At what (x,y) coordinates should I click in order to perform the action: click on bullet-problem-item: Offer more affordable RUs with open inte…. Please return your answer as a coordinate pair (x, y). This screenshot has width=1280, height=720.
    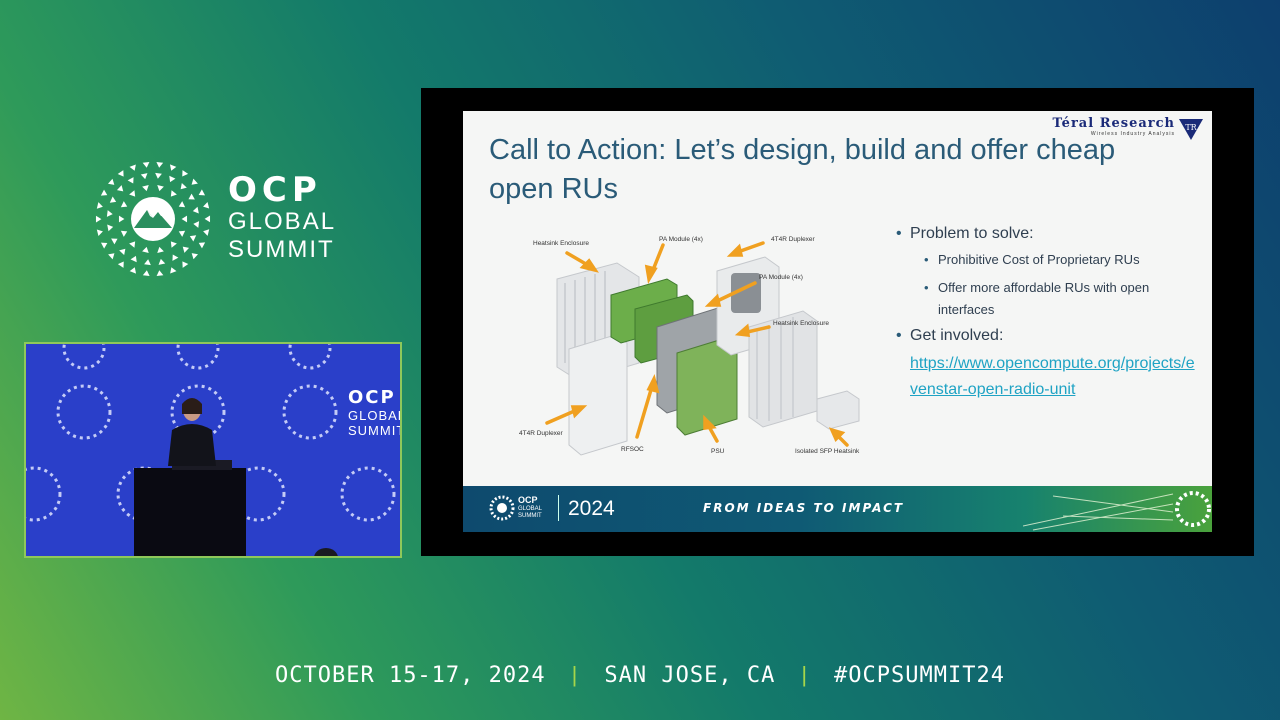
    Looking at the image, I should click on (1060, 299).